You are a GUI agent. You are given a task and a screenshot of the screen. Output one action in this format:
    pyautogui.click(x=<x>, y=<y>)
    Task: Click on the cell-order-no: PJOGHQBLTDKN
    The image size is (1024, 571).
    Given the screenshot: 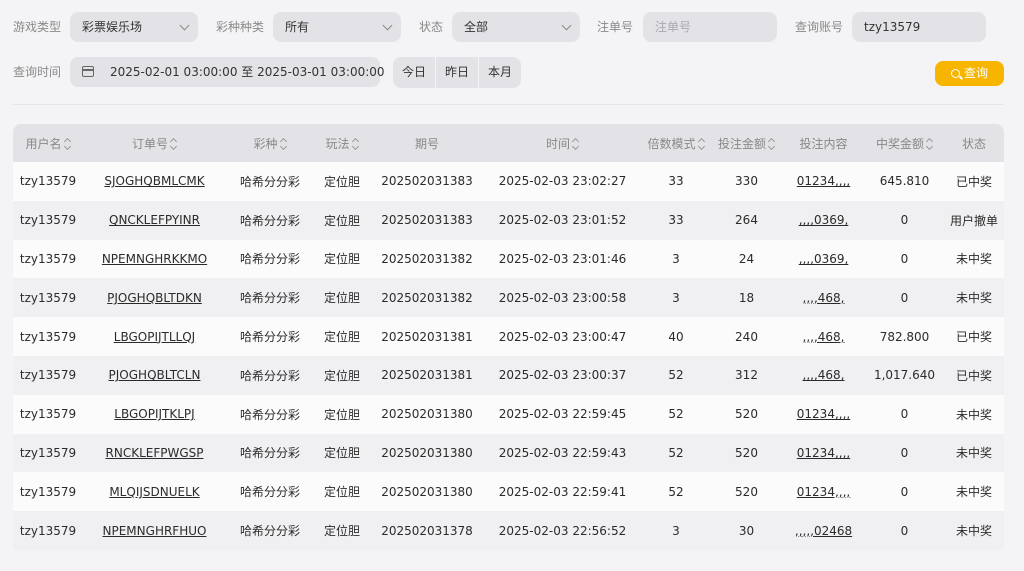 What is the action you would take?
    pyautogui.click(x=154, y=297)
    